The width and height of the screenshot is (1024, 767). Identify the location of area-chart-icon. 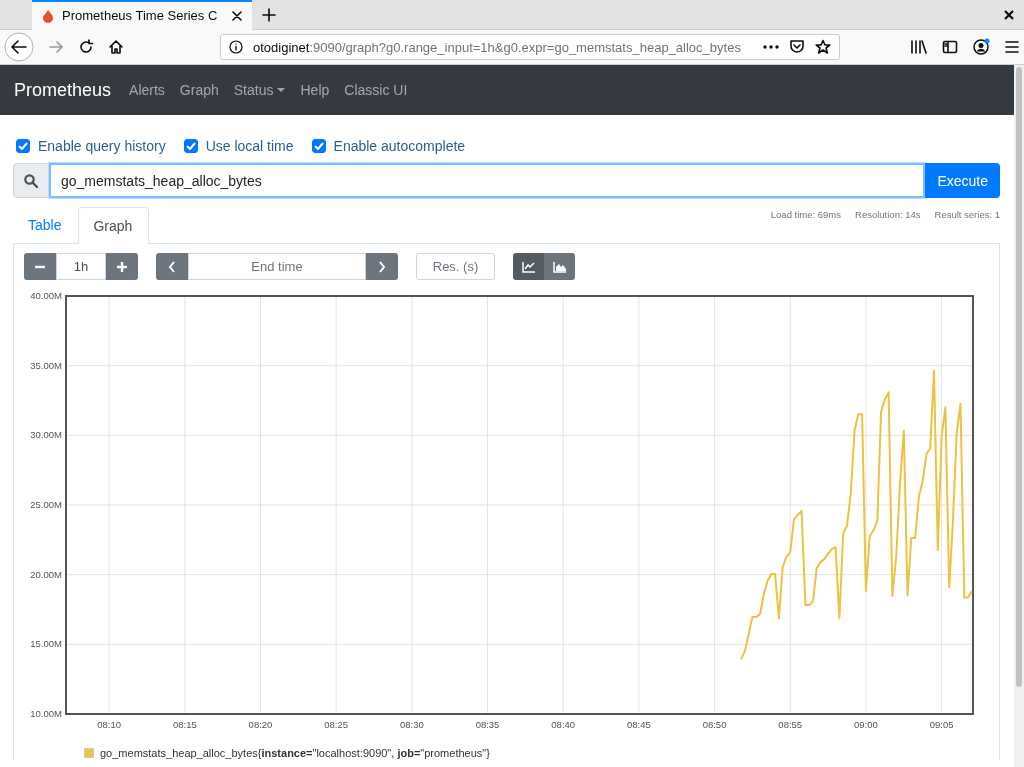
(559, 266).